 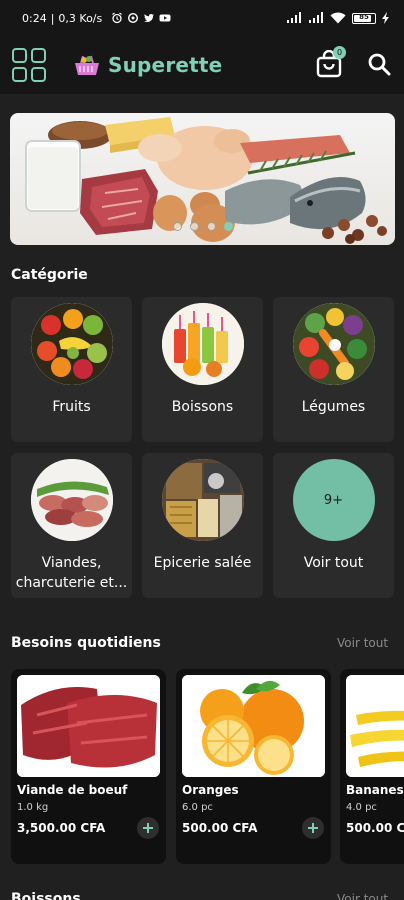 I want to click on category-label: Boissons, so click(x=202, y=407).